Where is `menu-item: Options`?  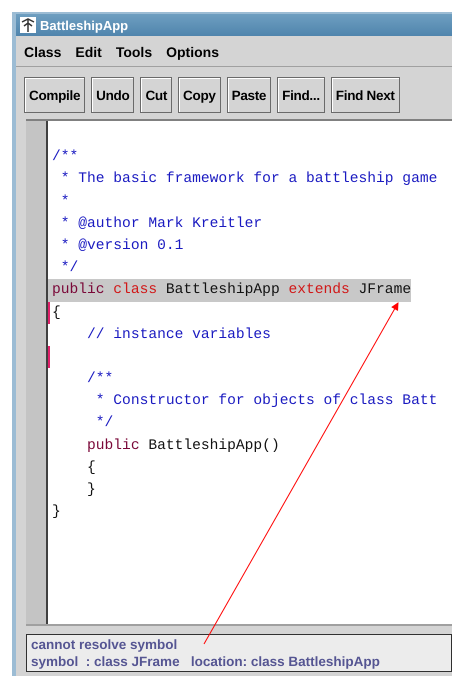
menu-item: Options is located at coordinates (192, 52).